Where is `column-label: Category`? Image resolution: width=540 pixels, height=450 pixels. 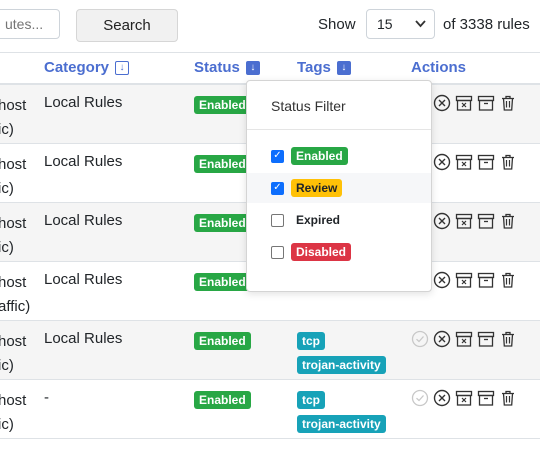
column-label: Category is located at coordinates (77, 67).